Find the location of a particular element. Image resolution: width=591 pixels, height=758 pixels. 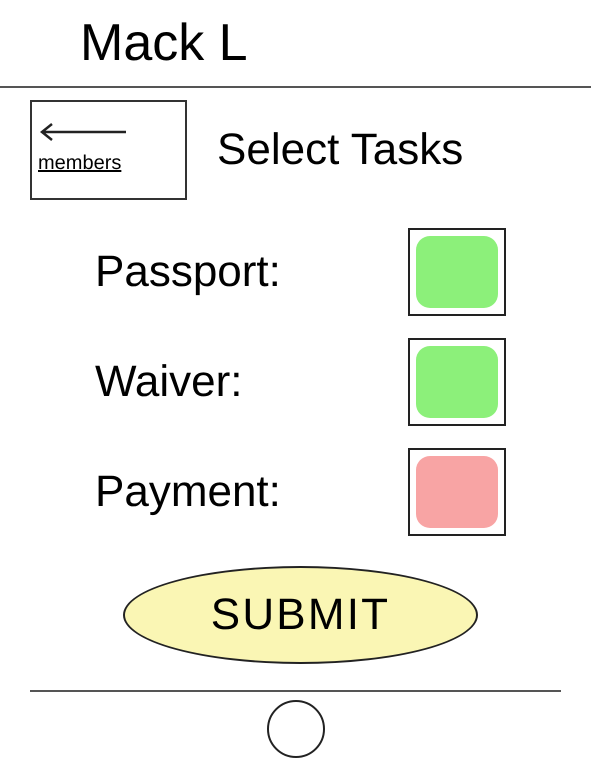

task-label: Payment: is located at coordinates (188, 492).